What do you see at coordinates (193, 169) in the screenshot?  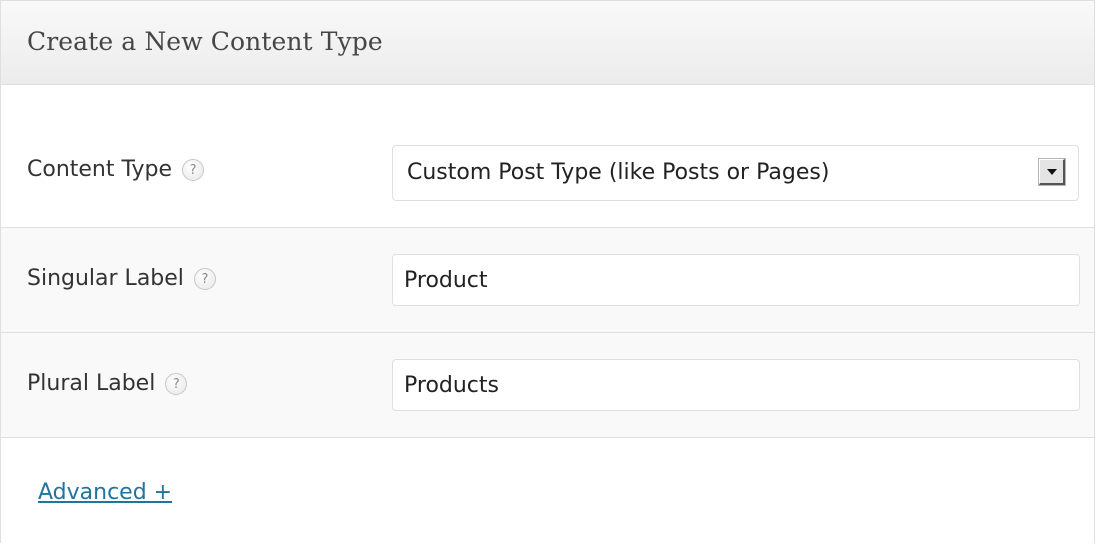 I see `content-type-help-icon: ?` at bounding box center [193, 169].